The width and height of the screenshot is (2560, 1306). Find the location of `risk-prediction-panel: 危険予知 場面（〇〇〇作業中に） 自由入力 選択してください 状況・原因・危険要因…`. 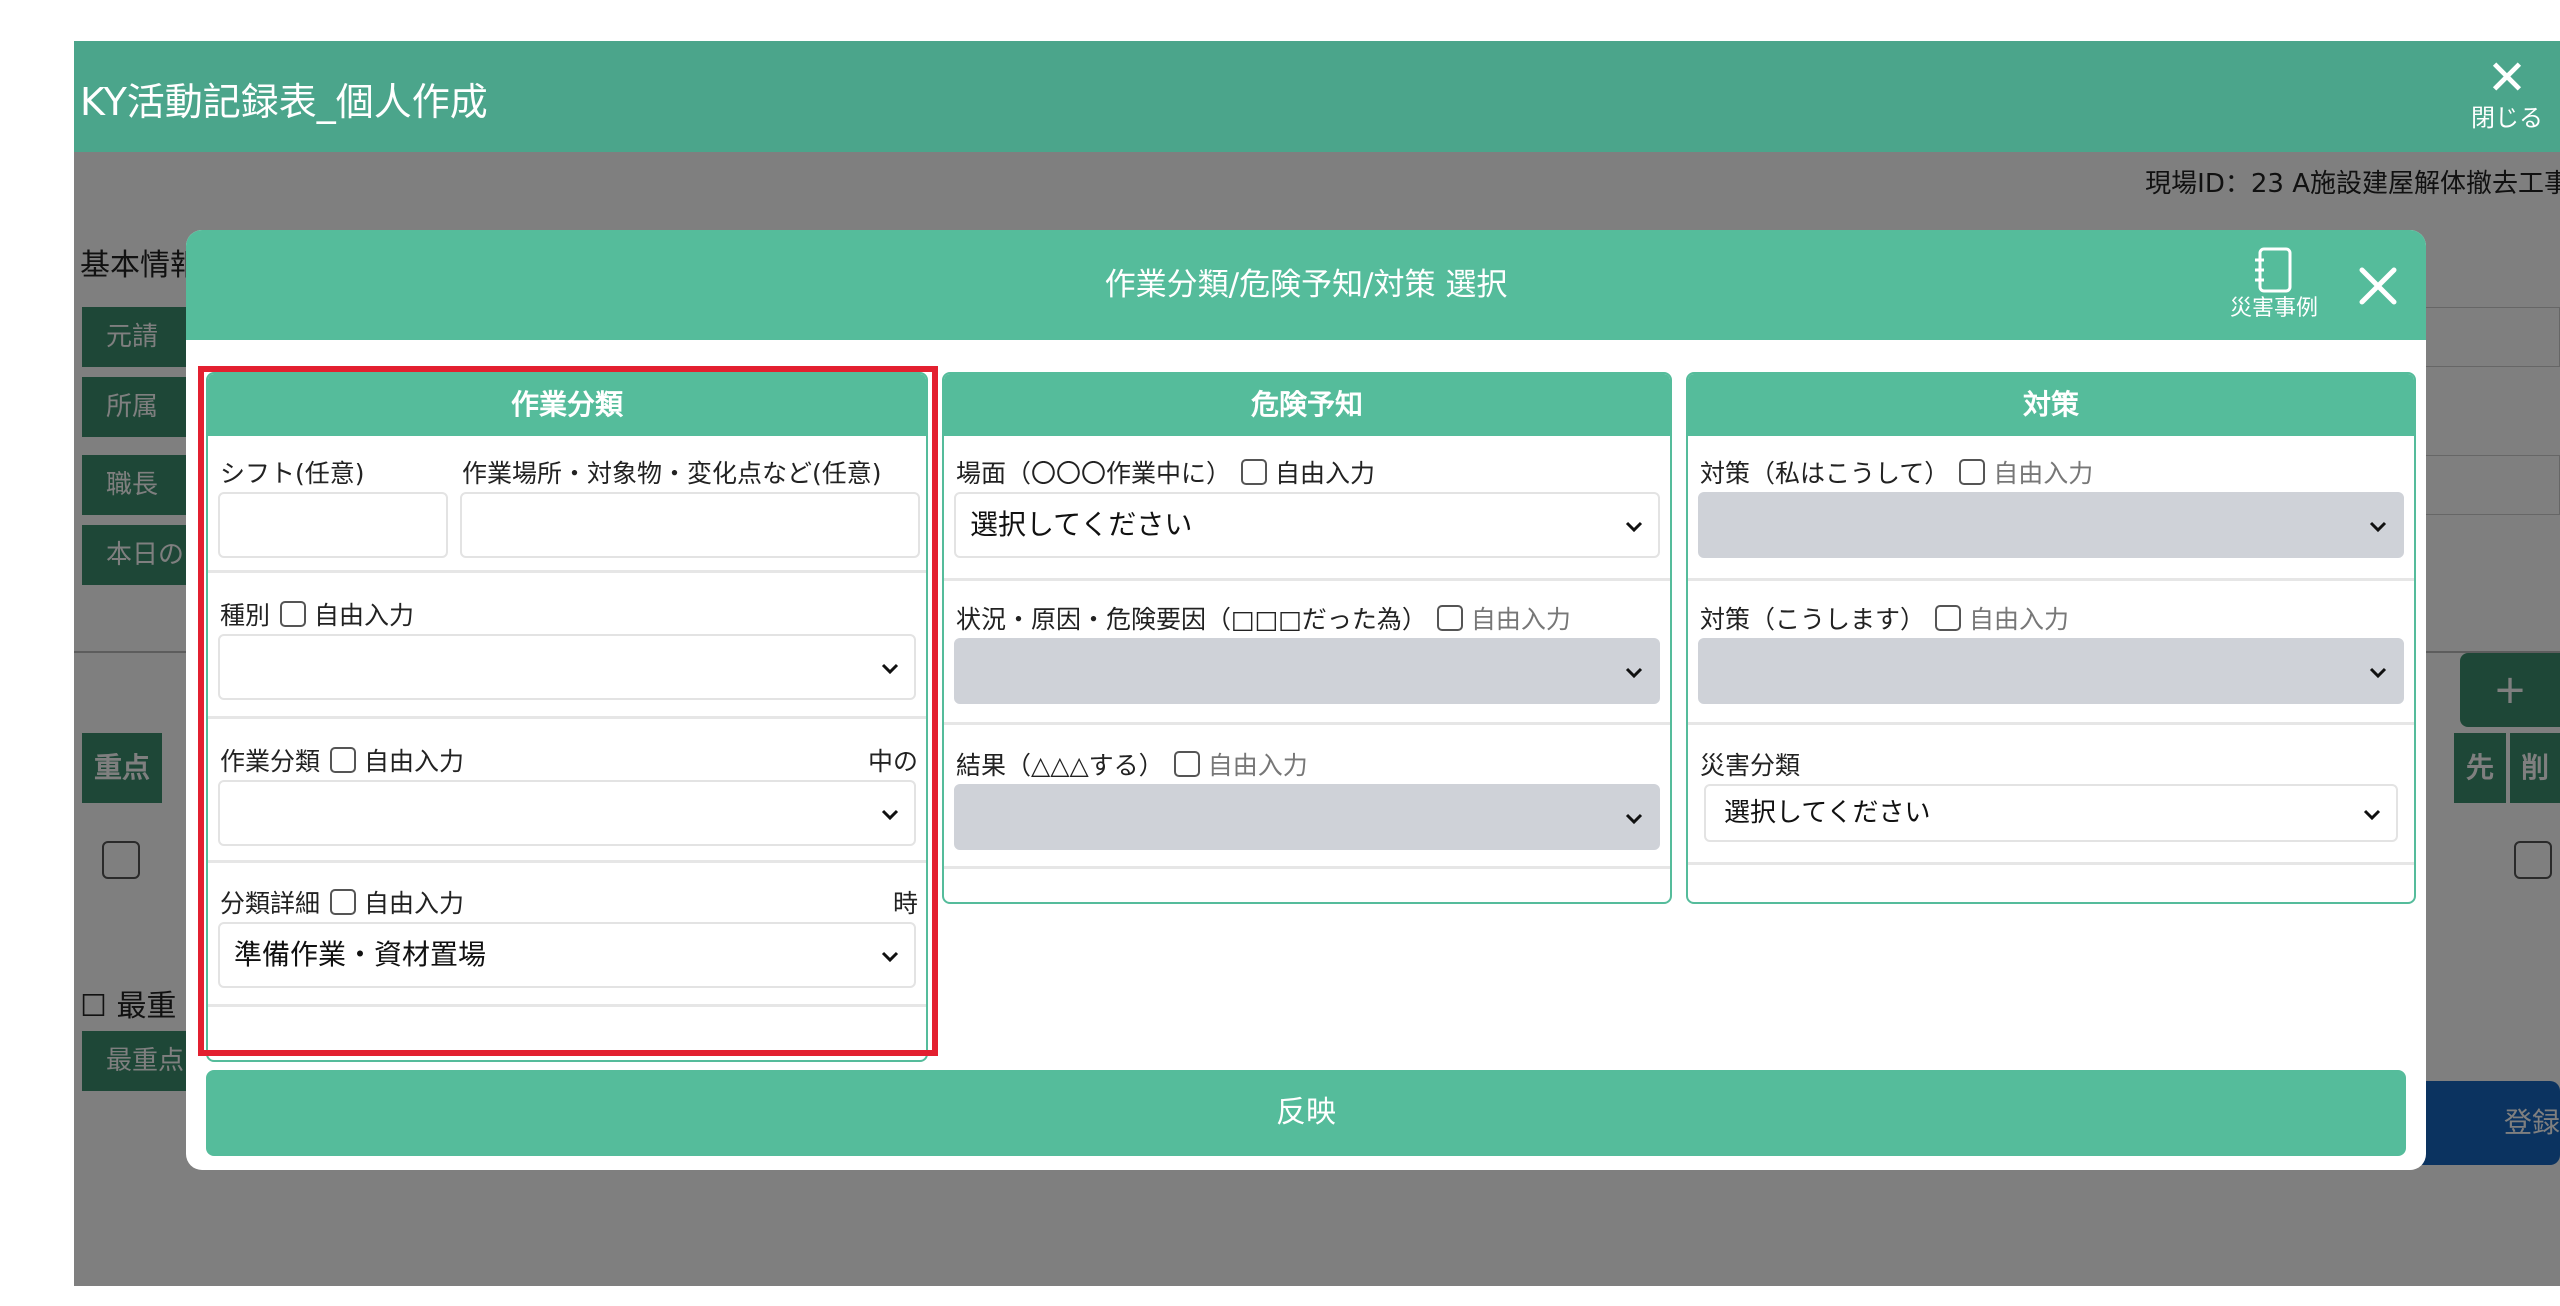

risk-prediction-panel: 危険予知 場面（〇〇〇作業中に） 自由入力 選択してください 状況・原因・危険要因… is located at coordinates (1307, 638).